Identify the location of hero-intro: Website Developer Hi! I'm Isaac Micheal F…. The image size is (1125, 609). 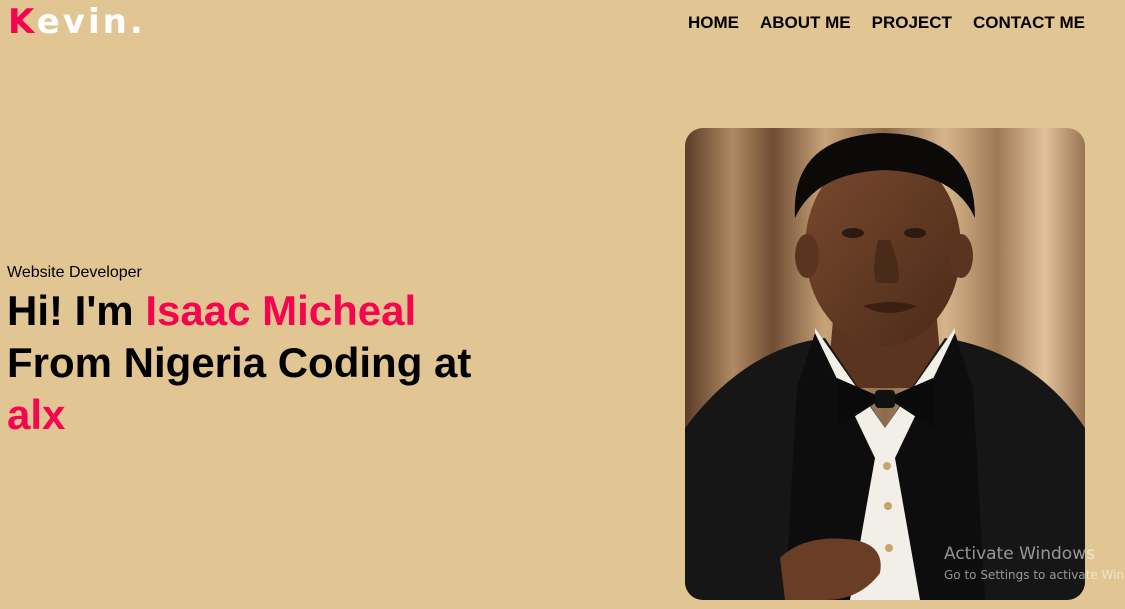
(287, 352).